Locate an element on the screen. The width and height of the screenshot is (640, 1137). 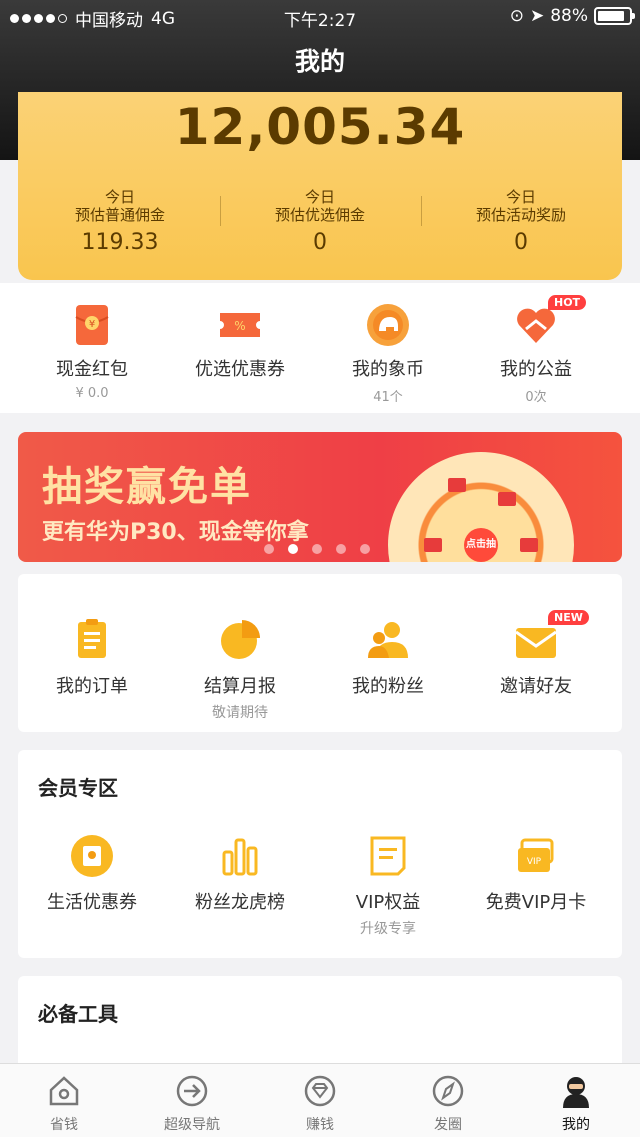
quick-label: 我的公益 is located at coordinates (536, 369).